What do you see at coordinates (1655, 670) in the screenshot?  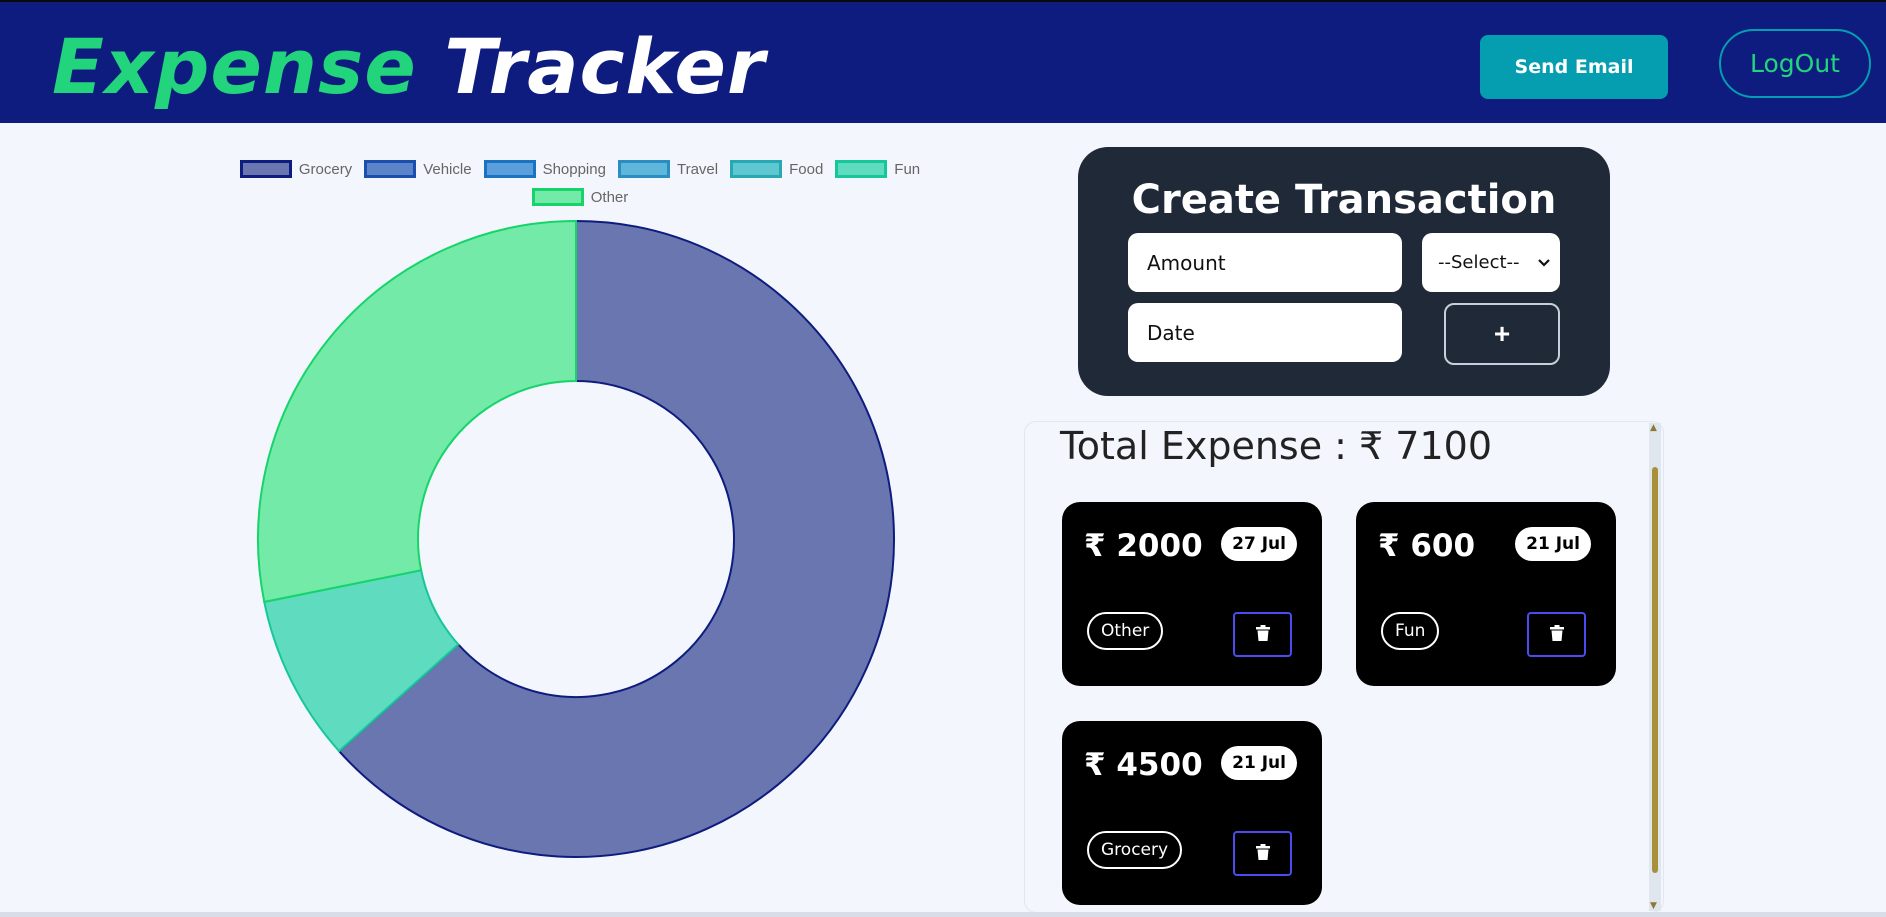 I see `scrollbar-thumb` at bounding box center [1655, 670].